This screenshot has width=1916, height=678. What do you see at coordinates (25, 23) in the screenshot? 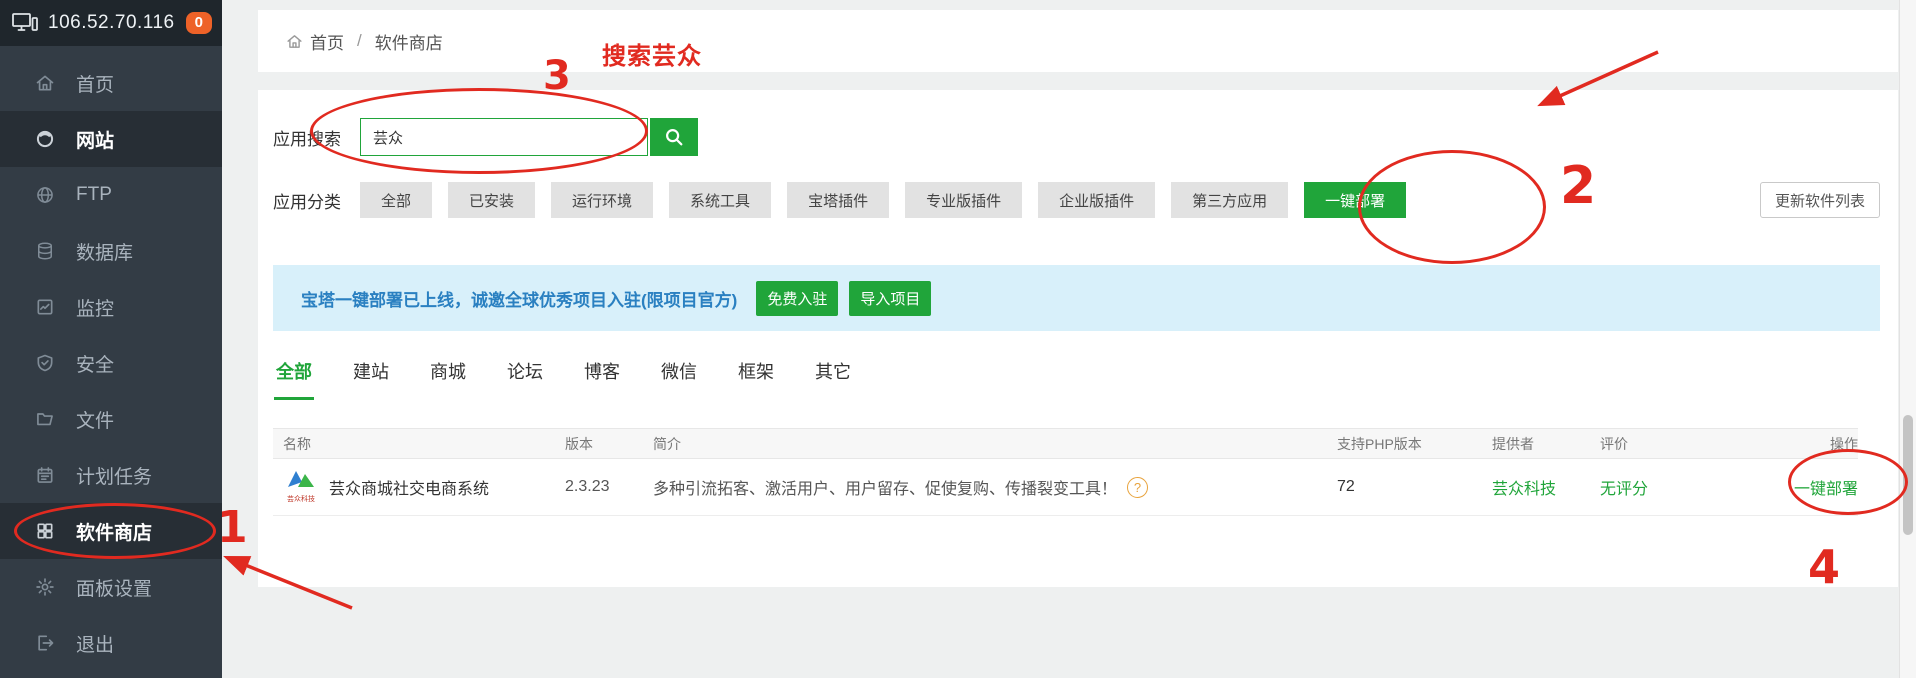
I see `server-monitor-icon` at bounding box center [25, 23].